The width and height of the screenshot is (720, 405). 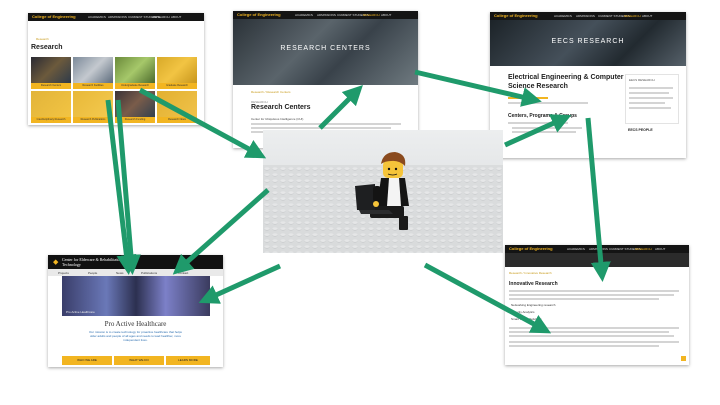 I want to click on tab-news: News, so click(x=120, y=273).